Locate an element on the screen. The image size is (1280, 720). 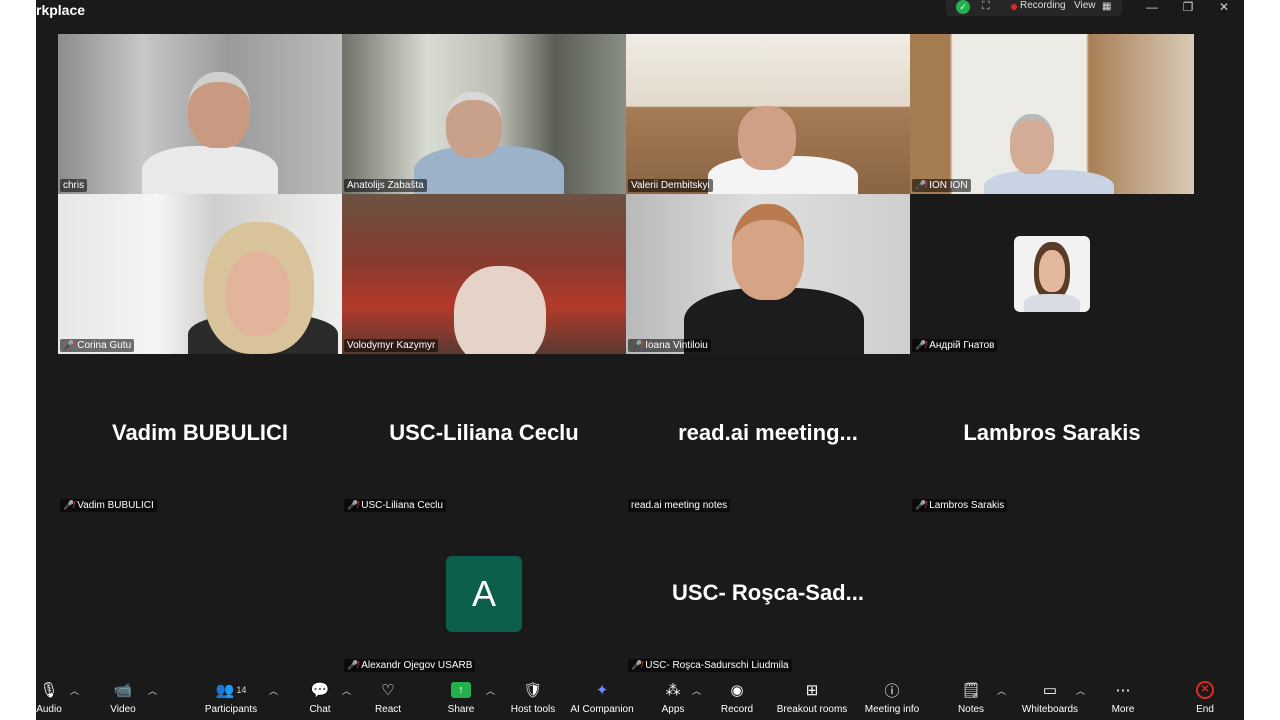
participant-name: read.ai meeting notes is located at coordinates (679, 505).